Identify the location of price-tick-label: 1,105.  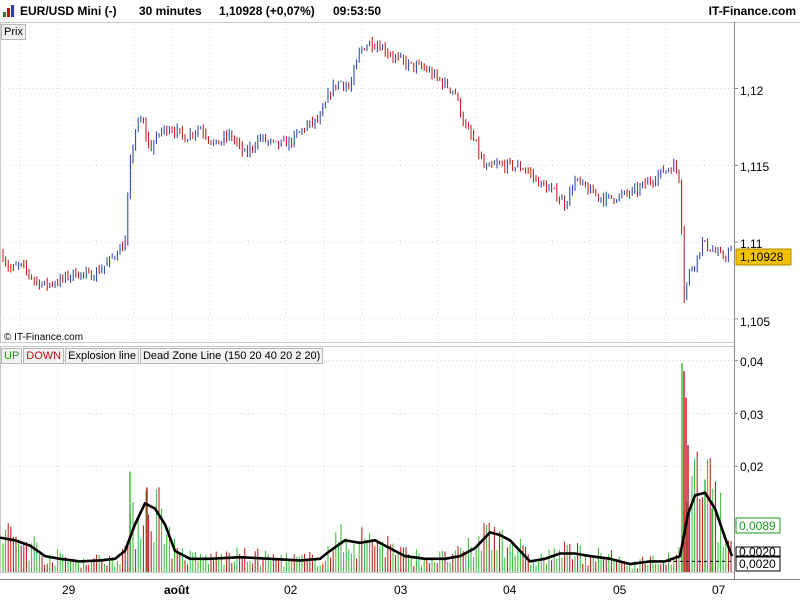
(755, 322).